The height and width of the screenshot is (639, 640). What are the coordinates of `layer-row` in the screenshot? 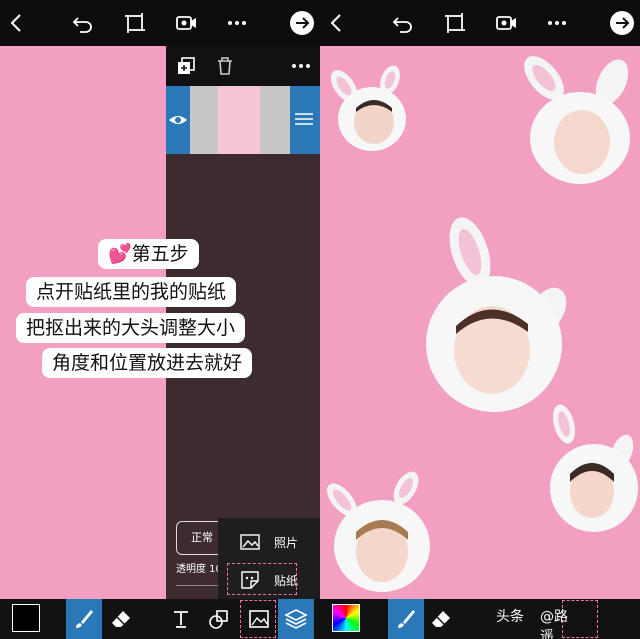 It's located at (243, 120).